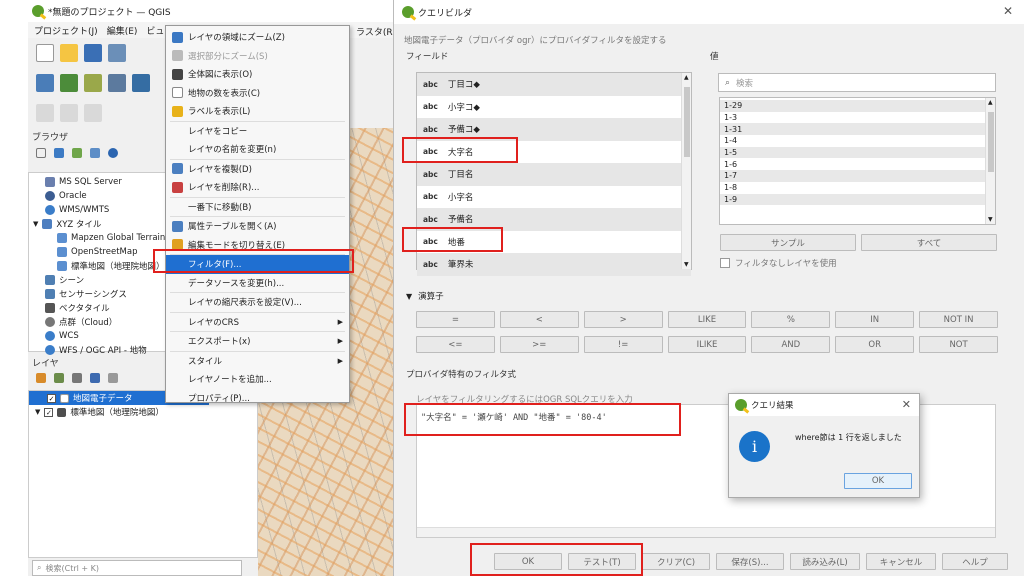  Describe the element at coordinates (257, 131) in the screenshot. I see `context-menu-item: レイヤをコピー` at that location.